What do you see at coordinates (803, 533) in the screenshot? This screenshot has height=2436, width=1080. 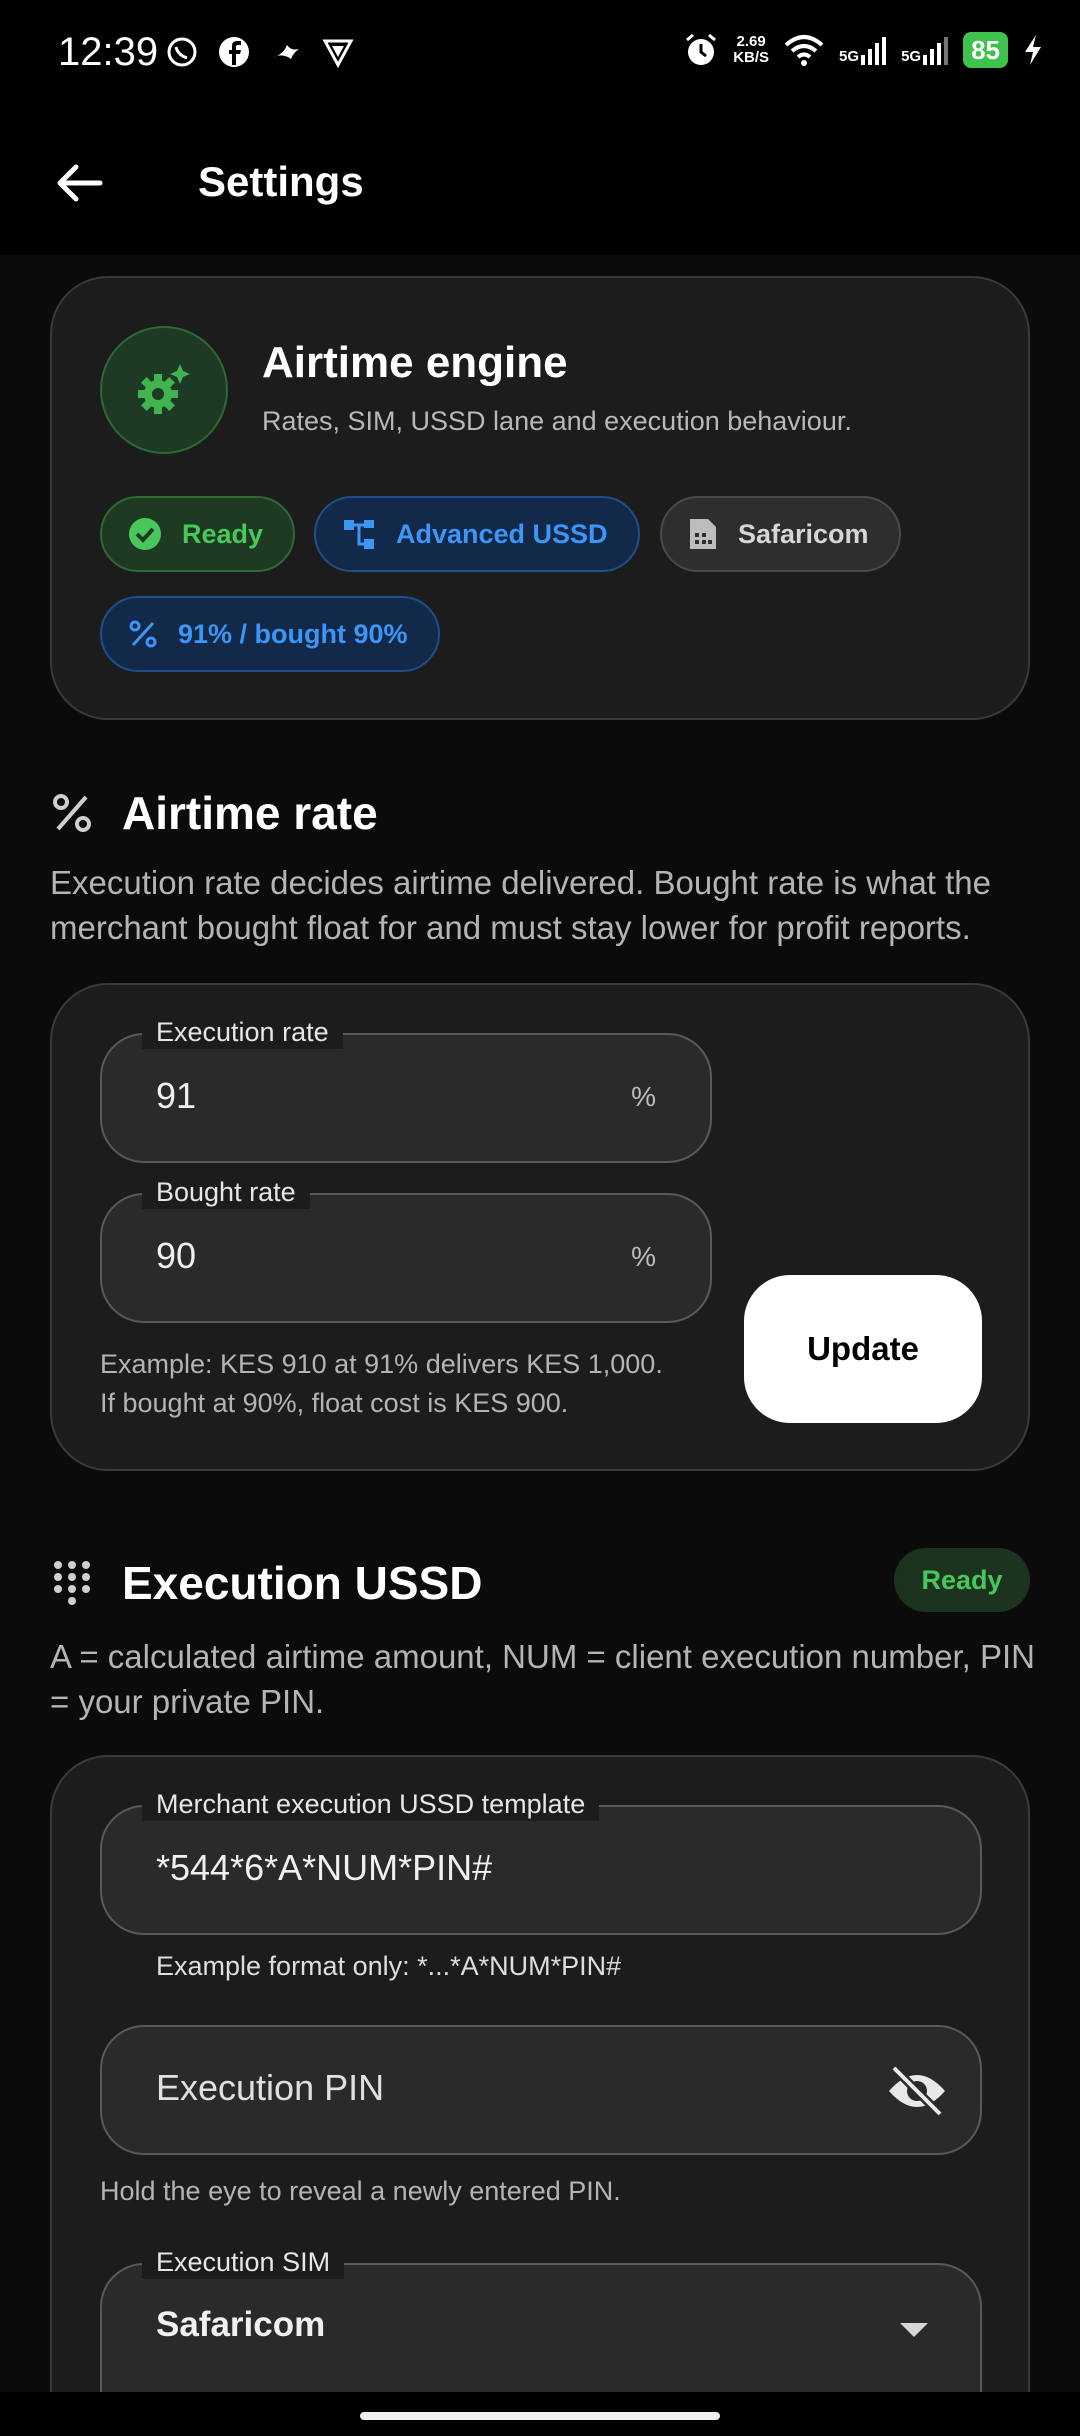 I see `sim-chip-label: Safaricom` at bounding box center [803, 533].